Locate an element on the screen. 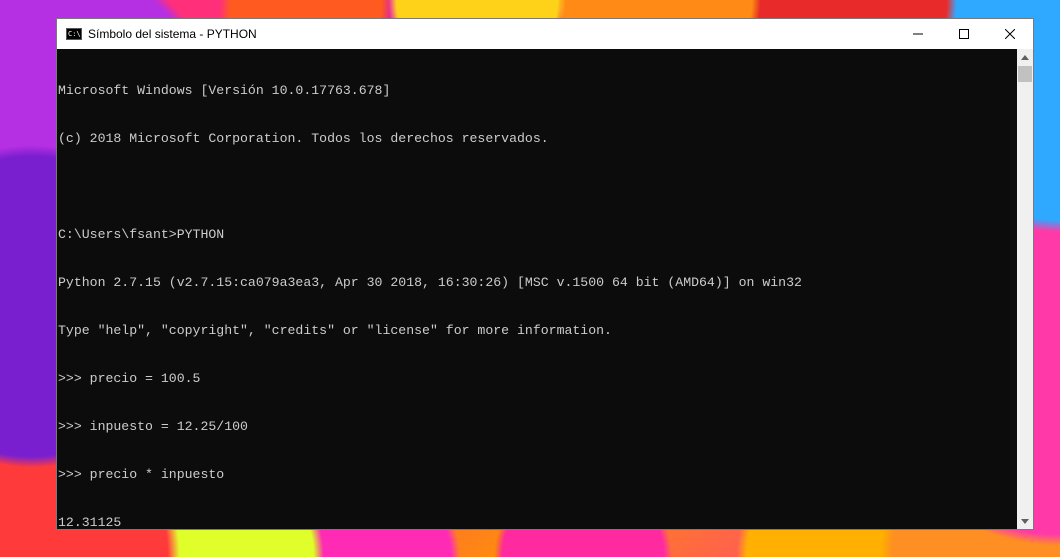  maximize-button is located at coordinates (964, 34).